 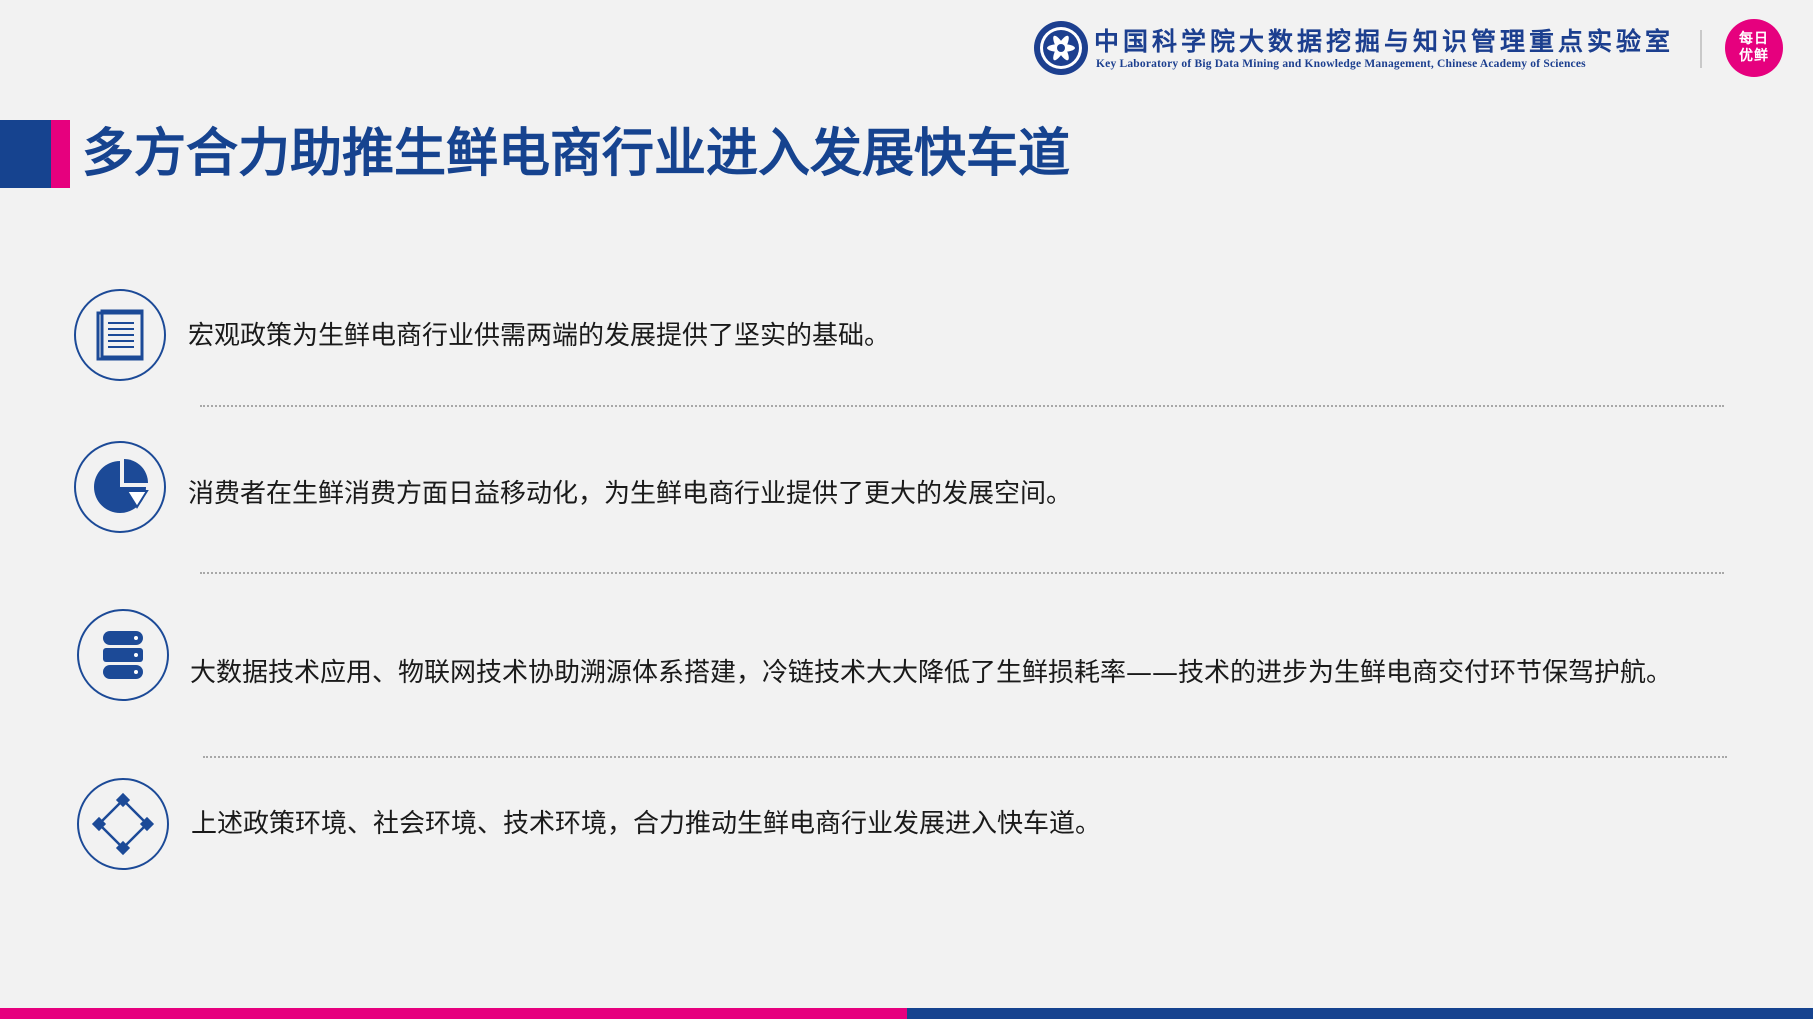 I want to click on brand-badge: 每日 优鲜, so click(x=1754, y=48).